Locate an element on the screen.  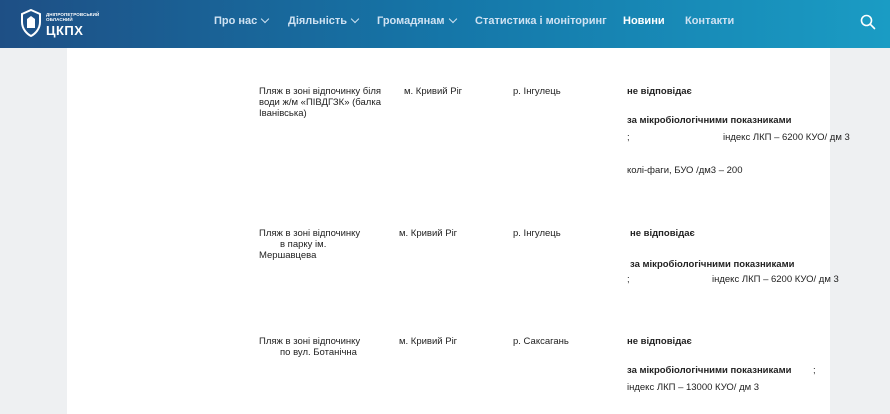
shield-logo-icon is located at coordinates (31, 23).